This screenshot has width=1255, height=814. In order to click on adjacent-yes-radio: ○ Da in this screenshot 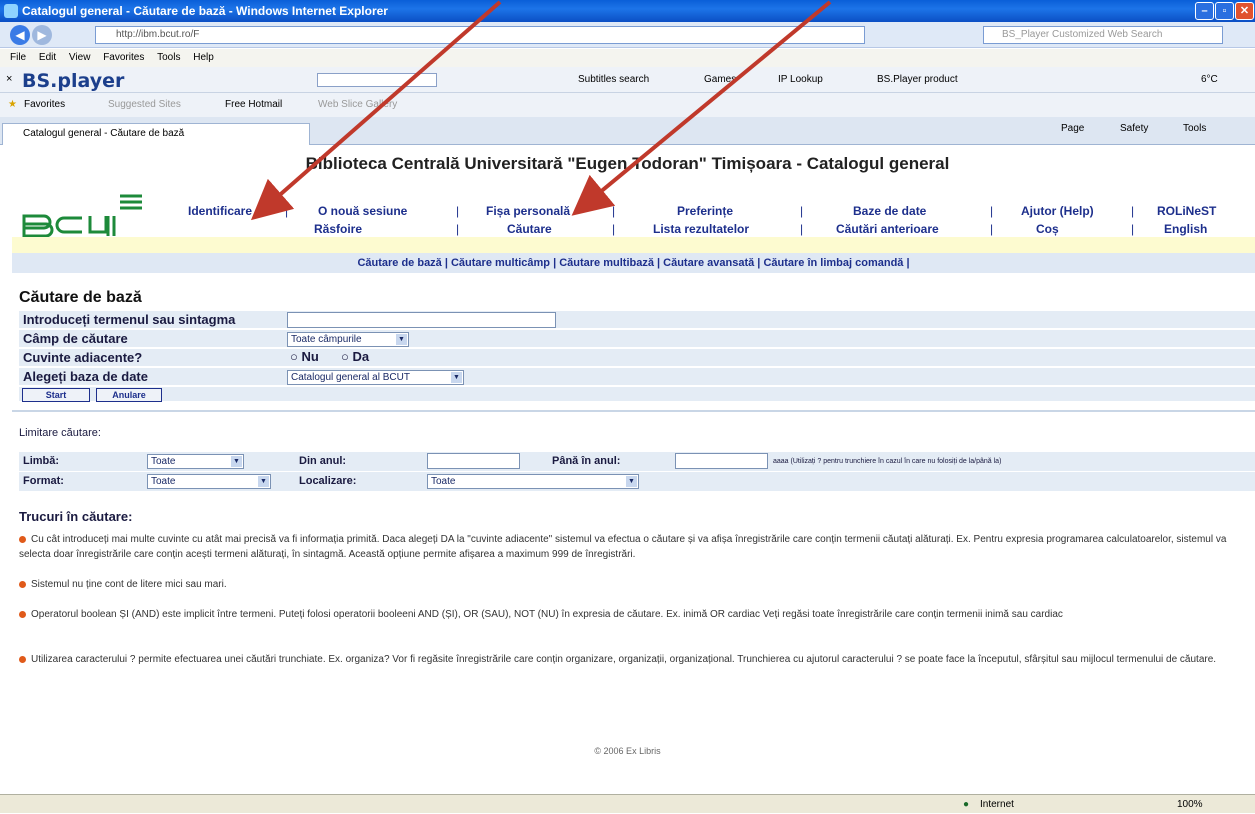, I will do `click(355, 356)`.